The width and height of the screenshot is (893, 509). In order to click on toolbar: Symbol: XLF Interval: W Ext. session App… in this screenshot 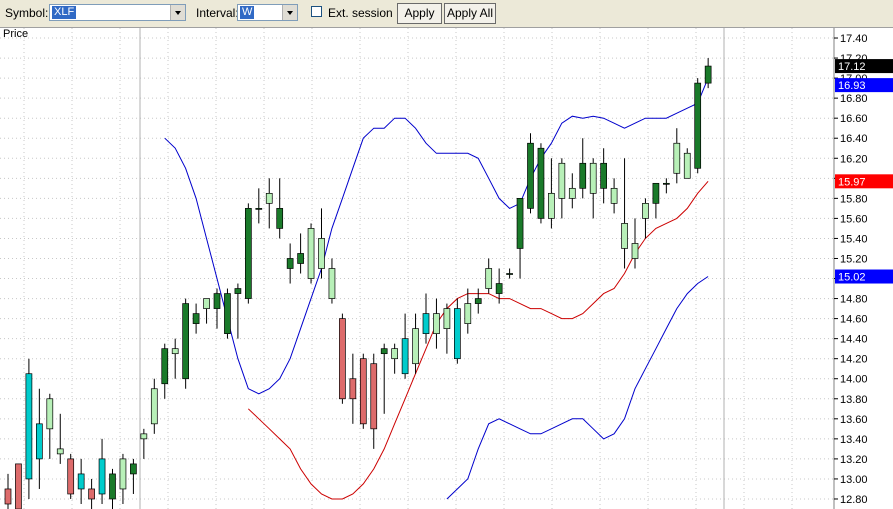, I will do `click(446, 14)`.